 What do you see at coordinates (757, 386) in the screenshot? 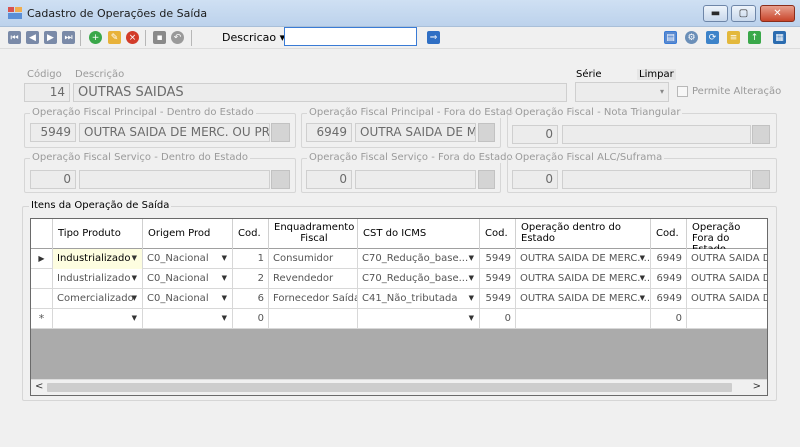
I see `scroll-right-icon: >` at bounding box center [757, 386].